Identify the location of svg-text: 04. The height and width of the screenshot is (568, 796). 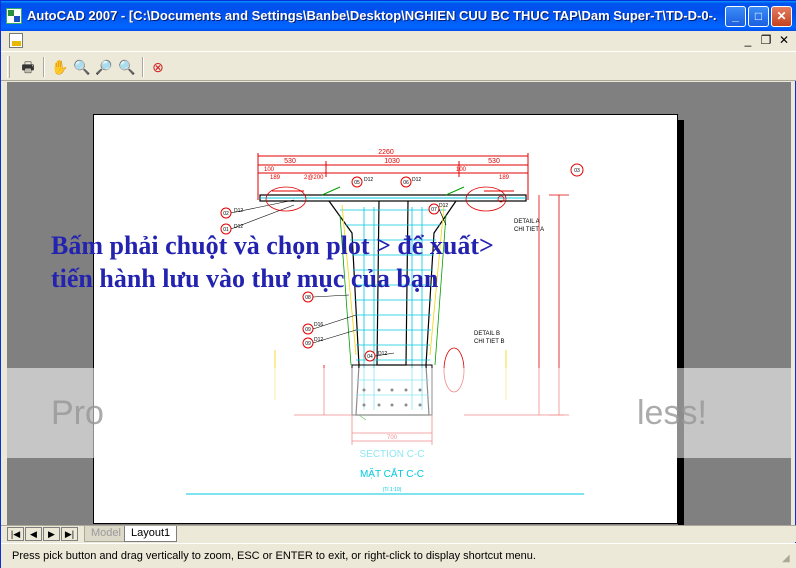
(370, 357).